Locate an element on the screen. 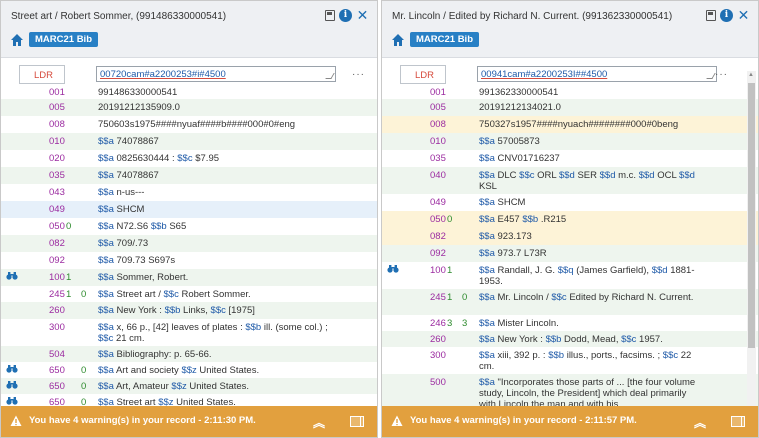  field-value: $$a New York : $$b Dodd, Mead, $$c 1957. is located at coordinates (589, 339).